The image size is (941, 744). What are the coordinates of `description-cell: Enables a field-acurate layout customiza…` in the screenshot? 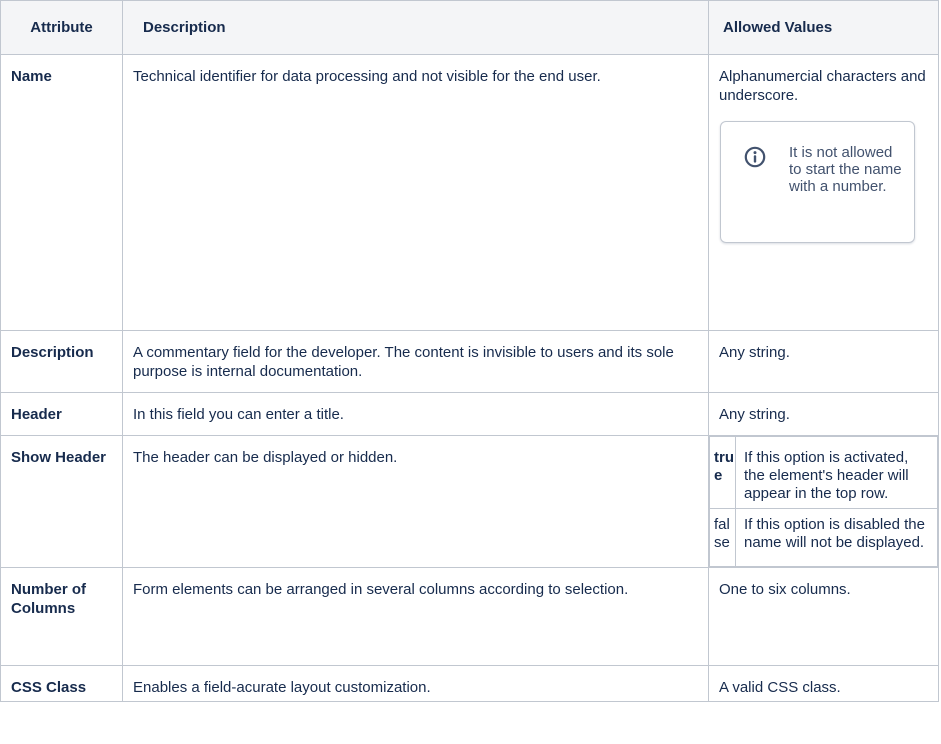 It's located at (415, 683).